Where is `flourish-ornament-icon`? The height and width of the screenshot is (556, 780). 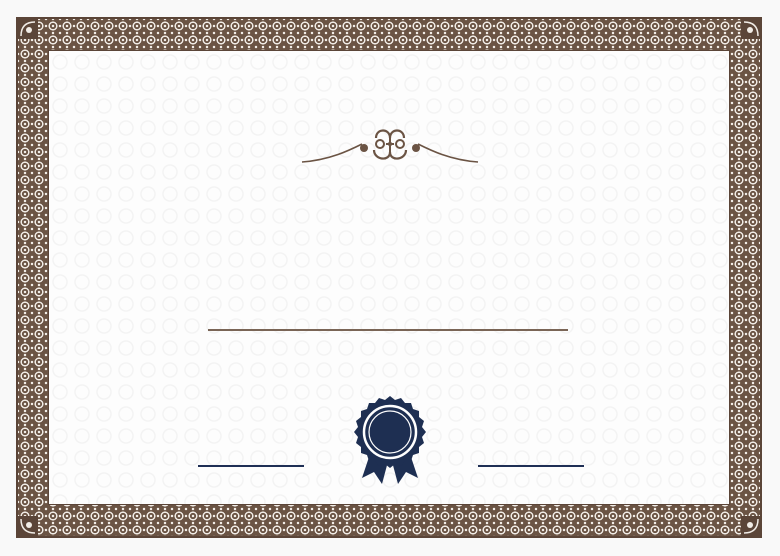 flourish-ornament-icon is located at coordinates (390, 146).